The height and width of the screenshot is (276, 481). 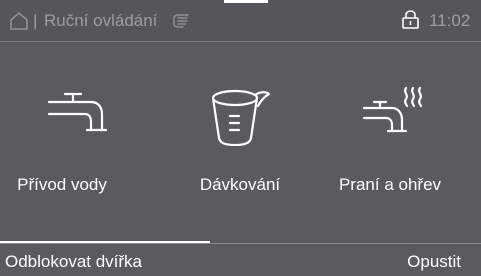 I want to click on clock: 11:02, so click(x=450, y=20).